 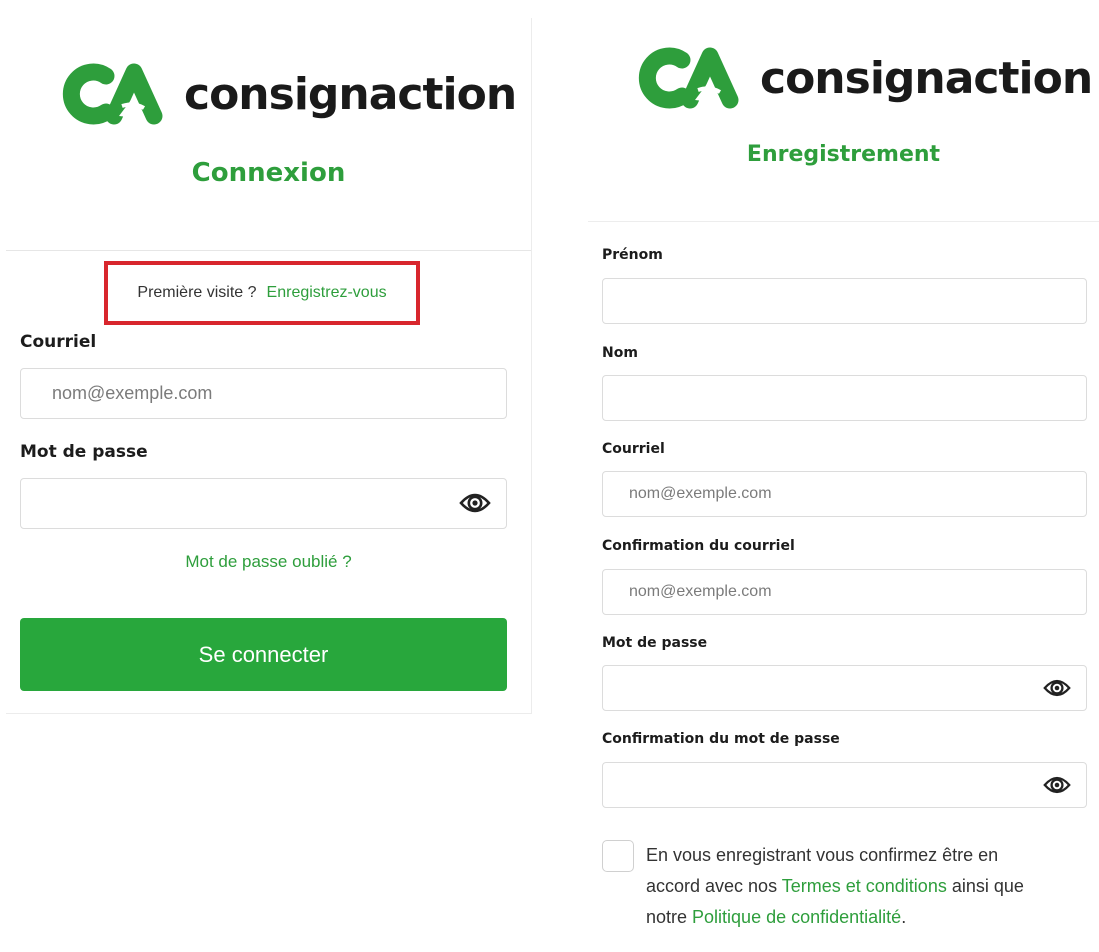 What do you see at coordinates (844, 398) in the screenshot?
I see `last-name-input` at bounding box center [844, 398].